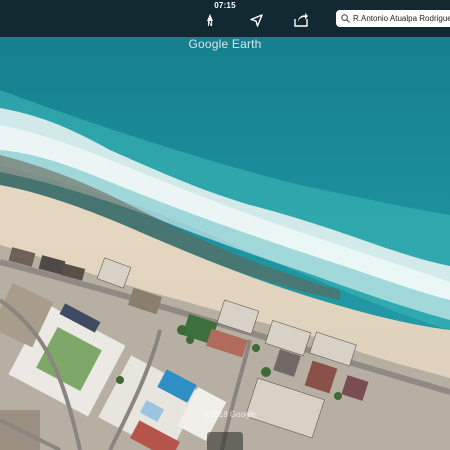 Image resolution: width=450 pixels, height=450 pixels. What do you see at coordinates (225, 5) in the screenshot?
I see `status-time: 07:15` at bounding box center [225, 5].